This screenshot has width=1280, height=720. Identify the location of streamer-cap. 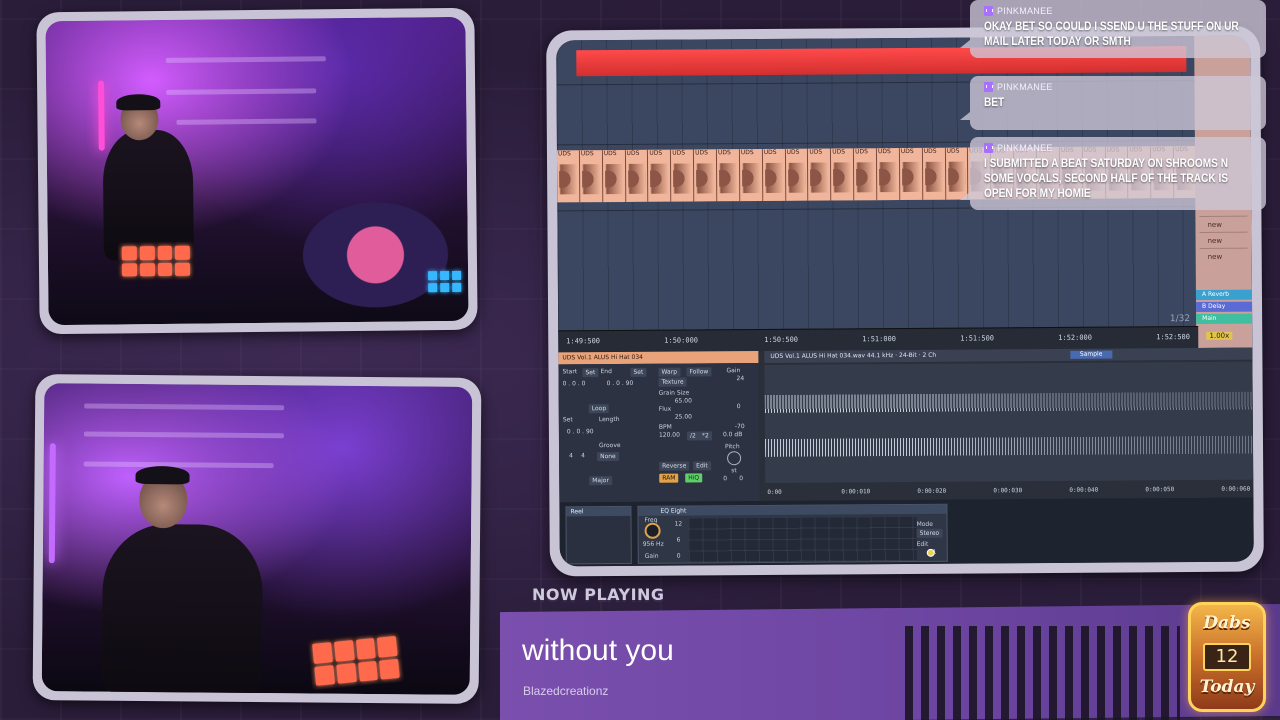
(162, 475).